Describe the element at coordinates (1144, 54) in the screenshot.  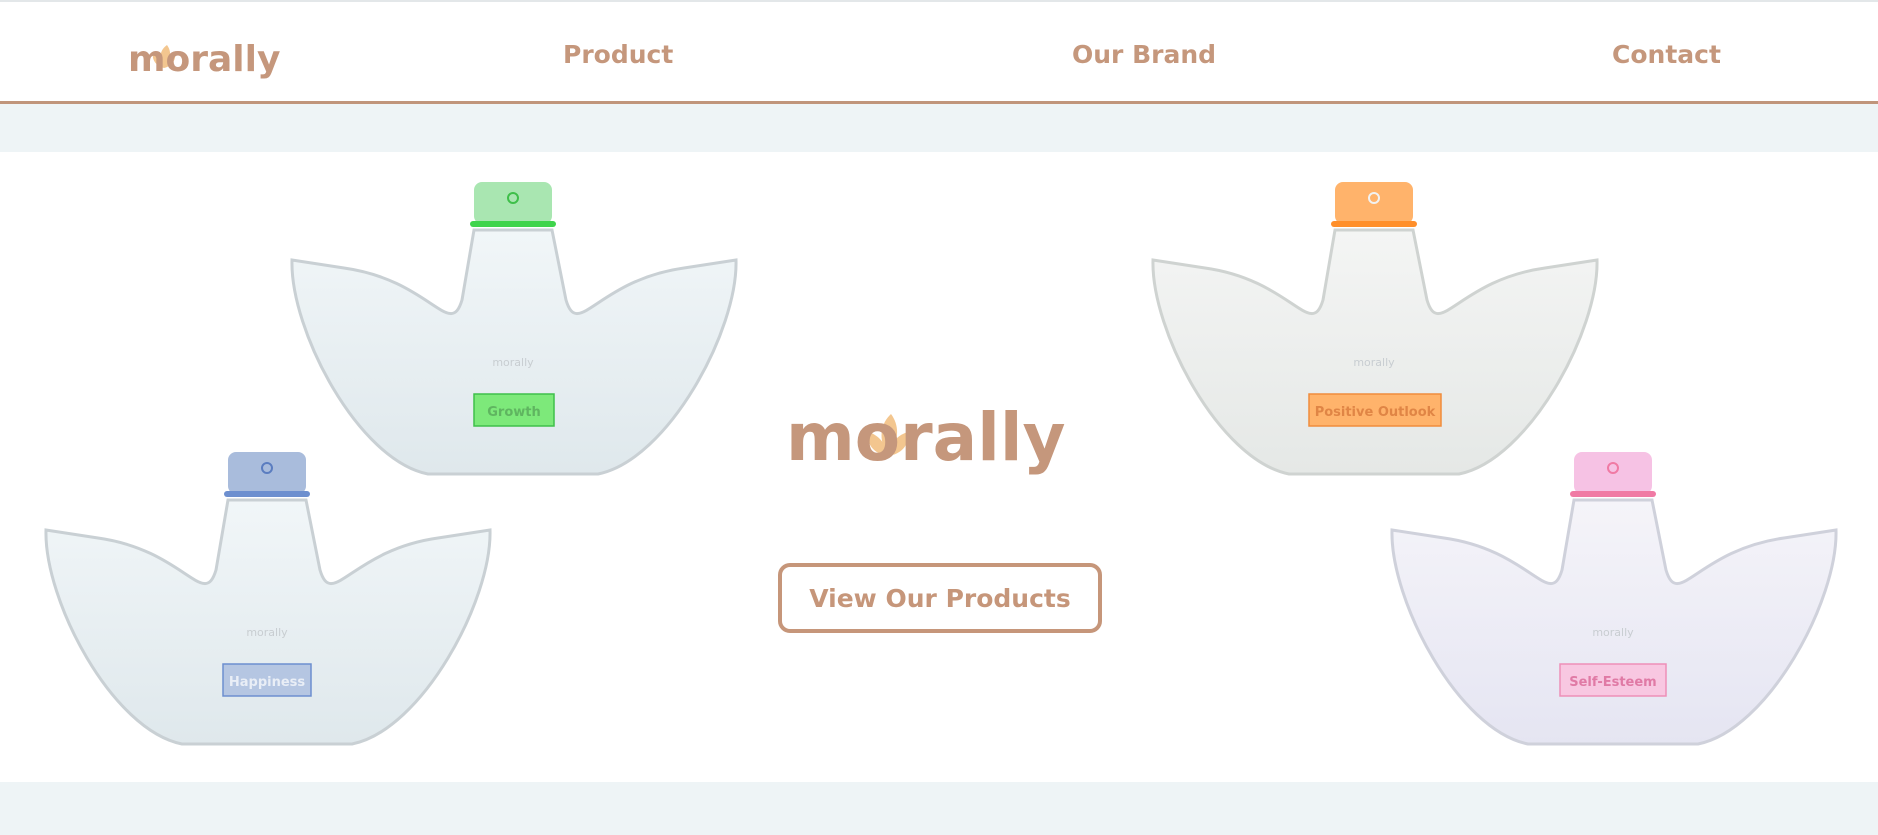
I see `nav-our-brand: Our Brand` at that location.